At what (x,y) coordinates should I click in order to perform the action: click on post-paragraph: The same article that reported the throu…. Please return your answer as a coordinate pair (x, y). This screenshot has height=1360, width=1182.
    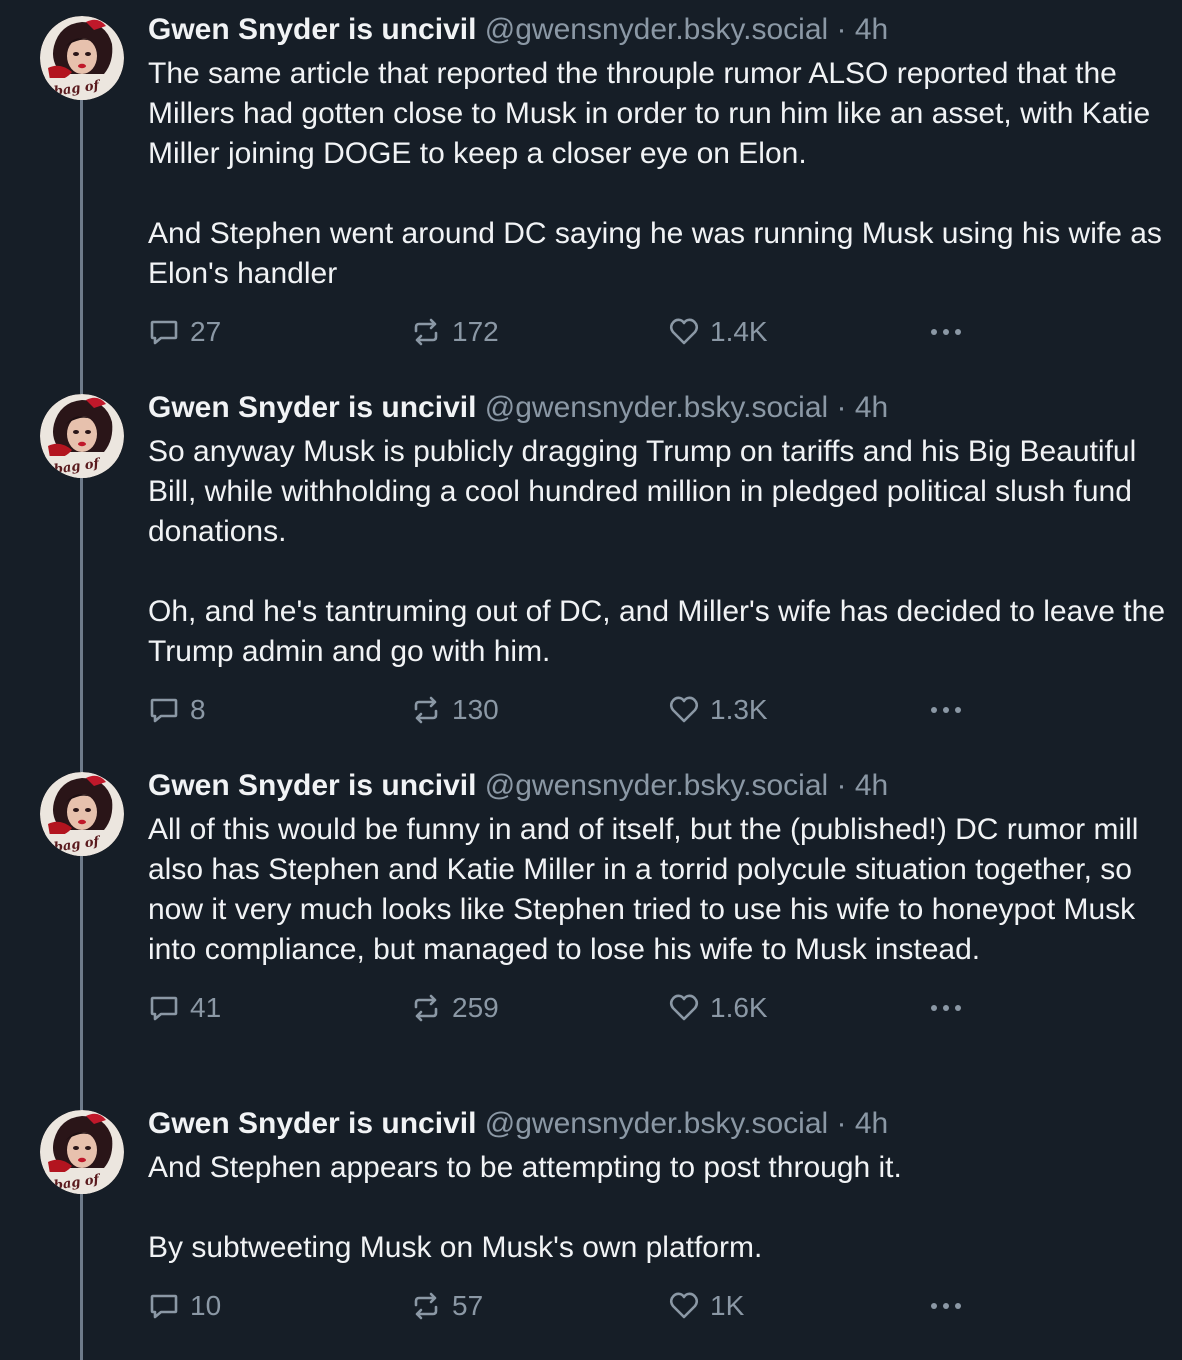
    Looking at the image, I should click on (649, 113).